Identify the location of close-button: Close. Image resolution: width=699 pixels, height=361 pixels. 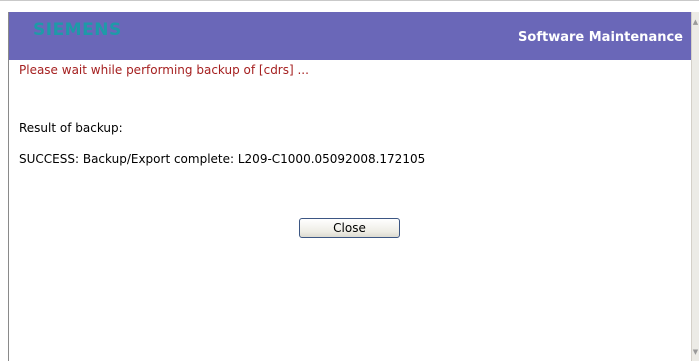
(349, 228).